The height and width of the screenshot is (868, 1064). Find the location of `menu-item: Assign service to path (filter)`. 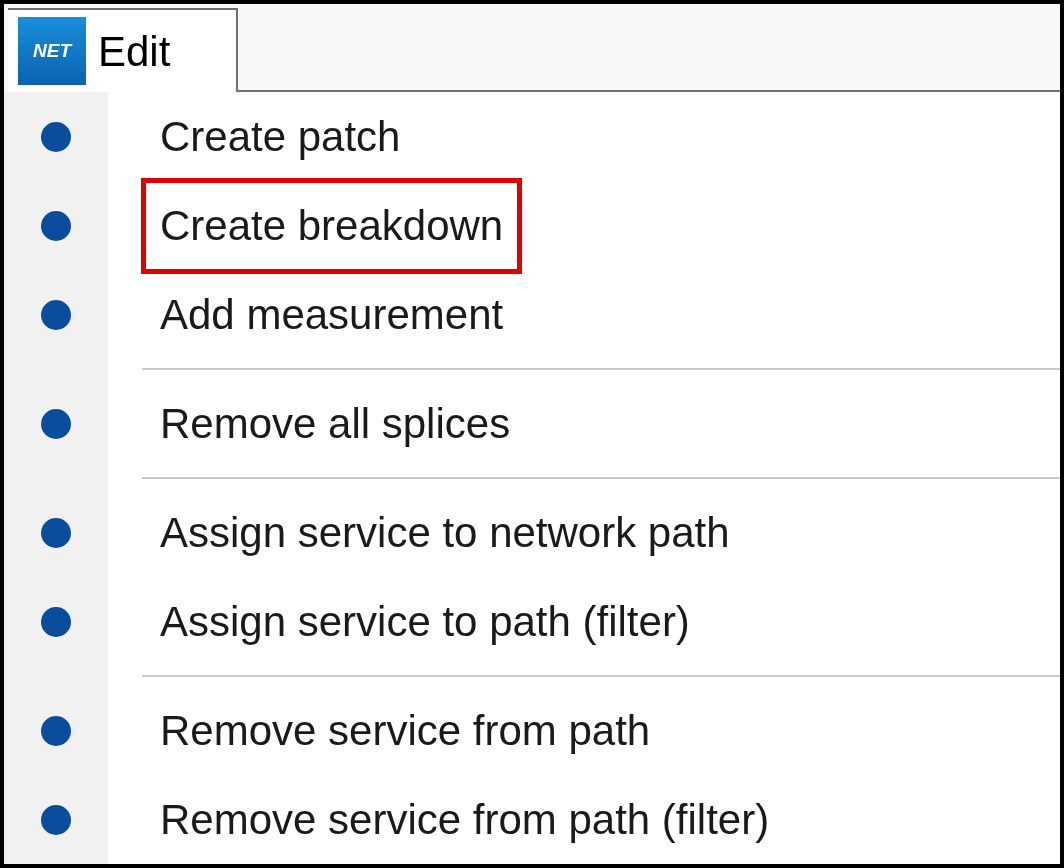

menu-item: Assign service to path (filter) is located at coordinates (532, 621).